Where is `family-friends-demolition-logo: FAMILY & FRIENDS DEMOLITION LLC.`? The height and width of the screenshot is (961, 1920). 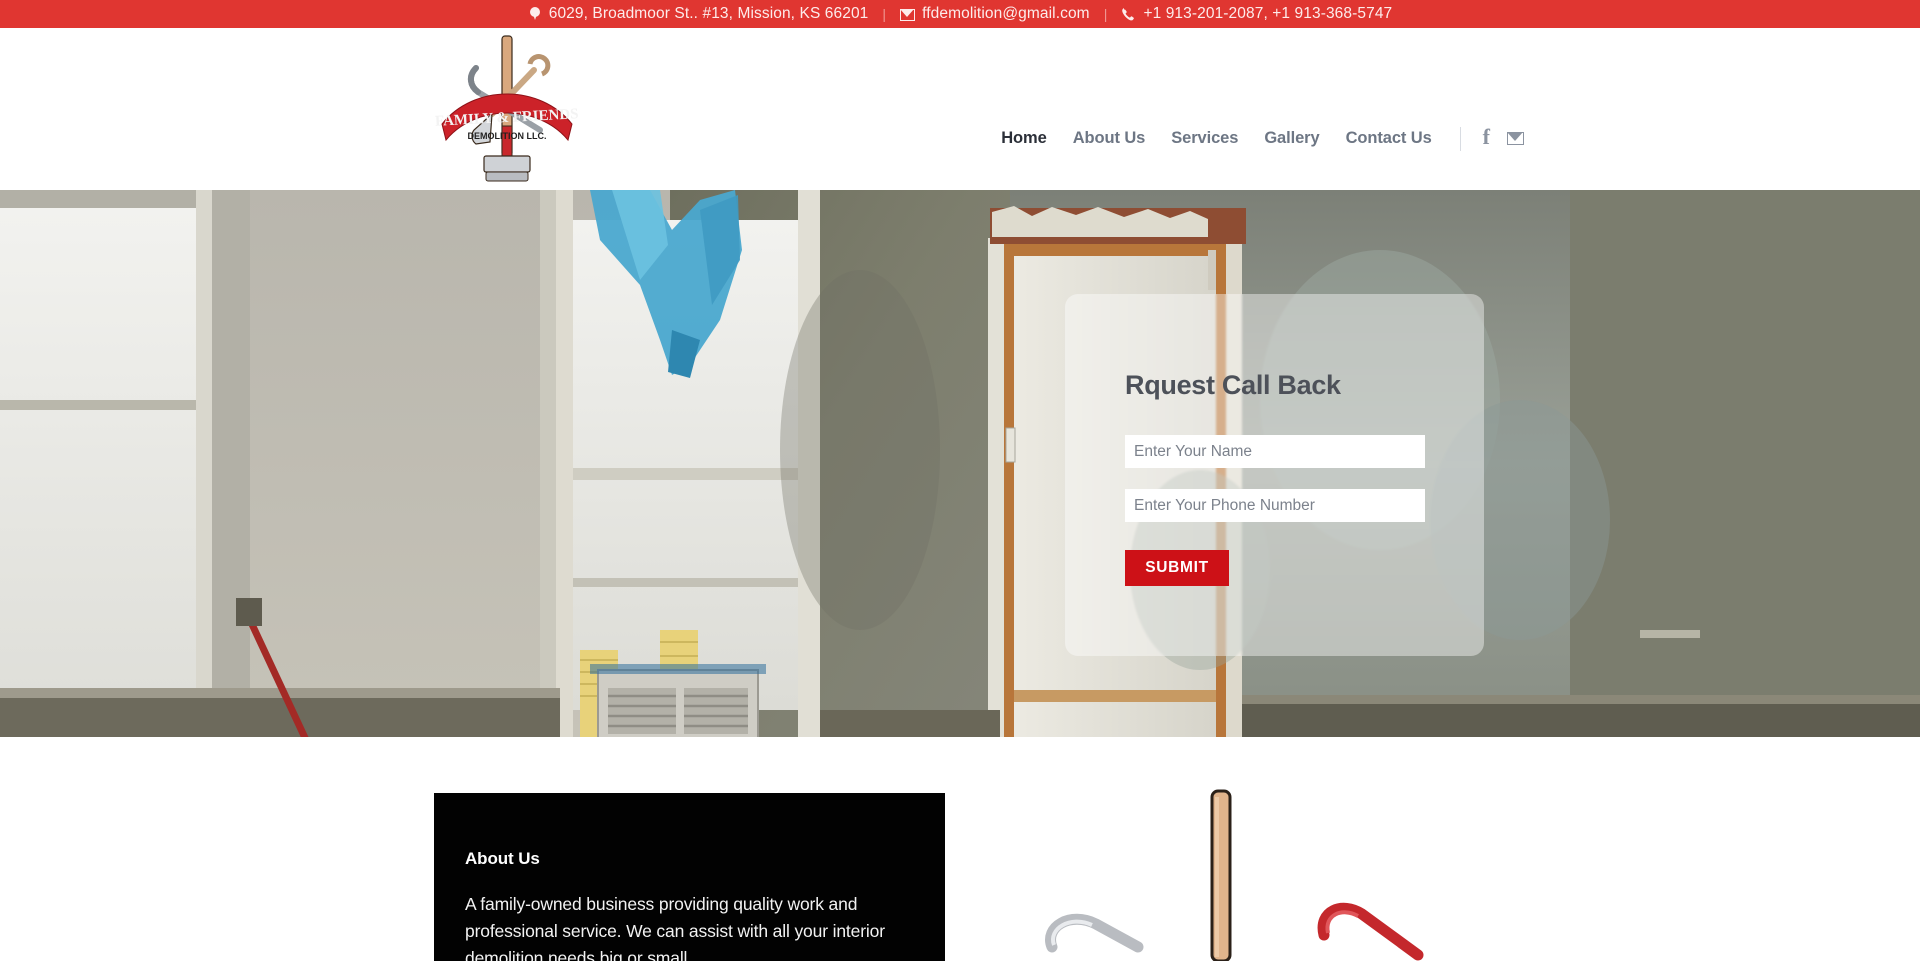
family-friends-demolition-logo: FAMILY & FRIENDS DEMOLITION LLC. is located at coordinates (507, 108).